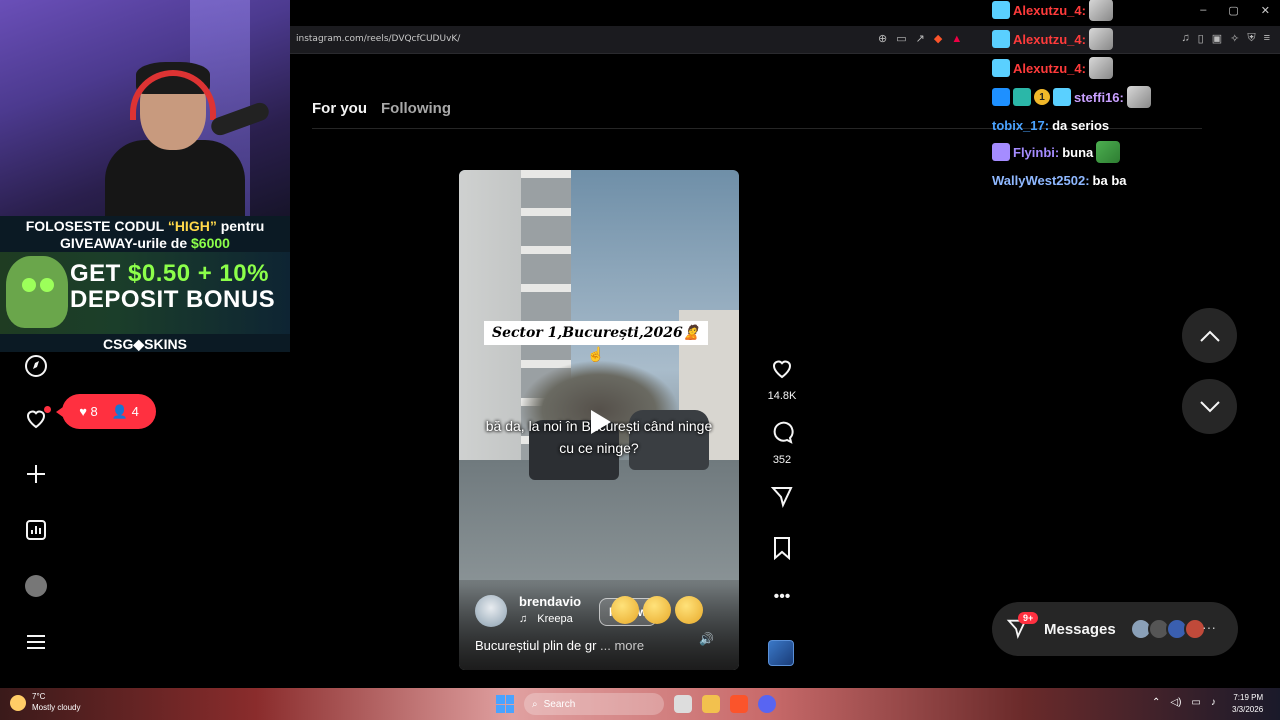  What do you see at coordinates (781, 653) in the screenshot?
I see `audio-thumbnail` at bounding box center [781, 653].